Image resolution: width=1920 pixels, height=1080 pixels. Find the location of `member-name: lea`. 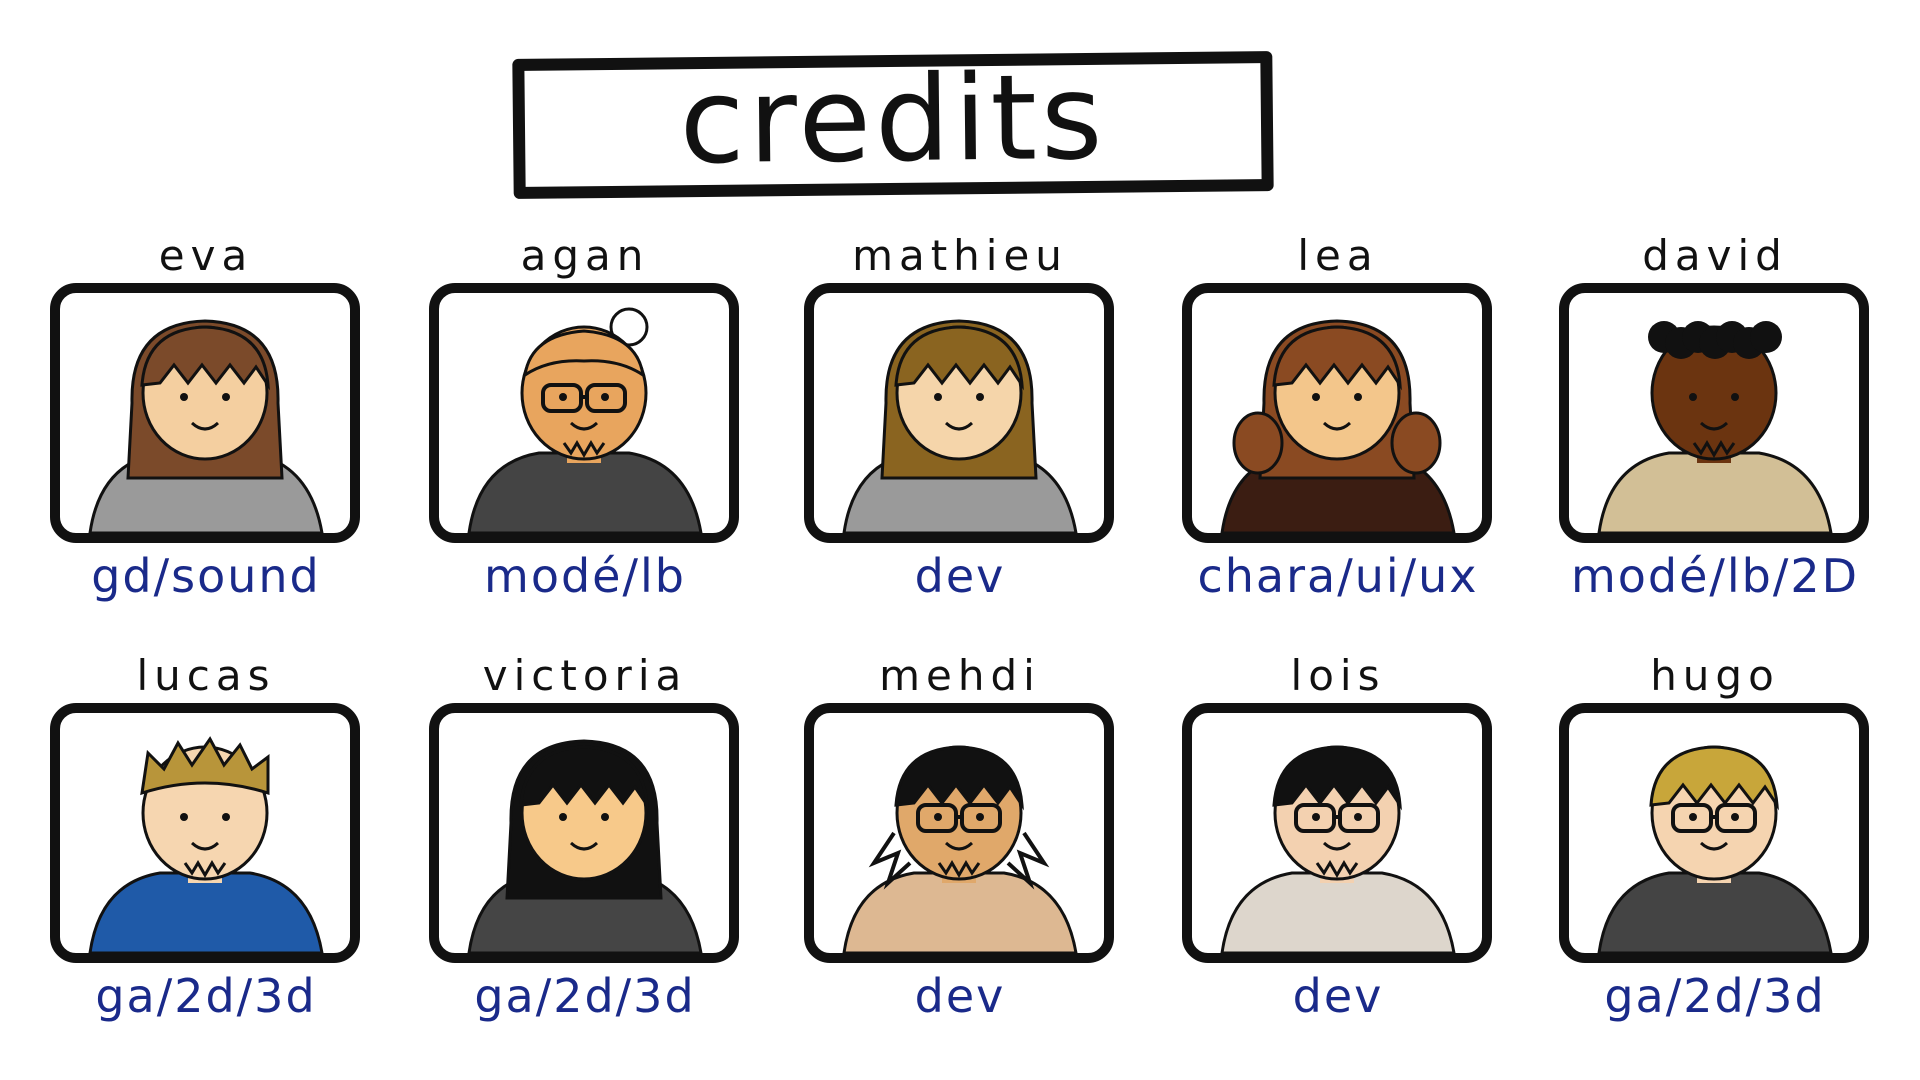

member-name: lea is located at coordinates (1338, 255).